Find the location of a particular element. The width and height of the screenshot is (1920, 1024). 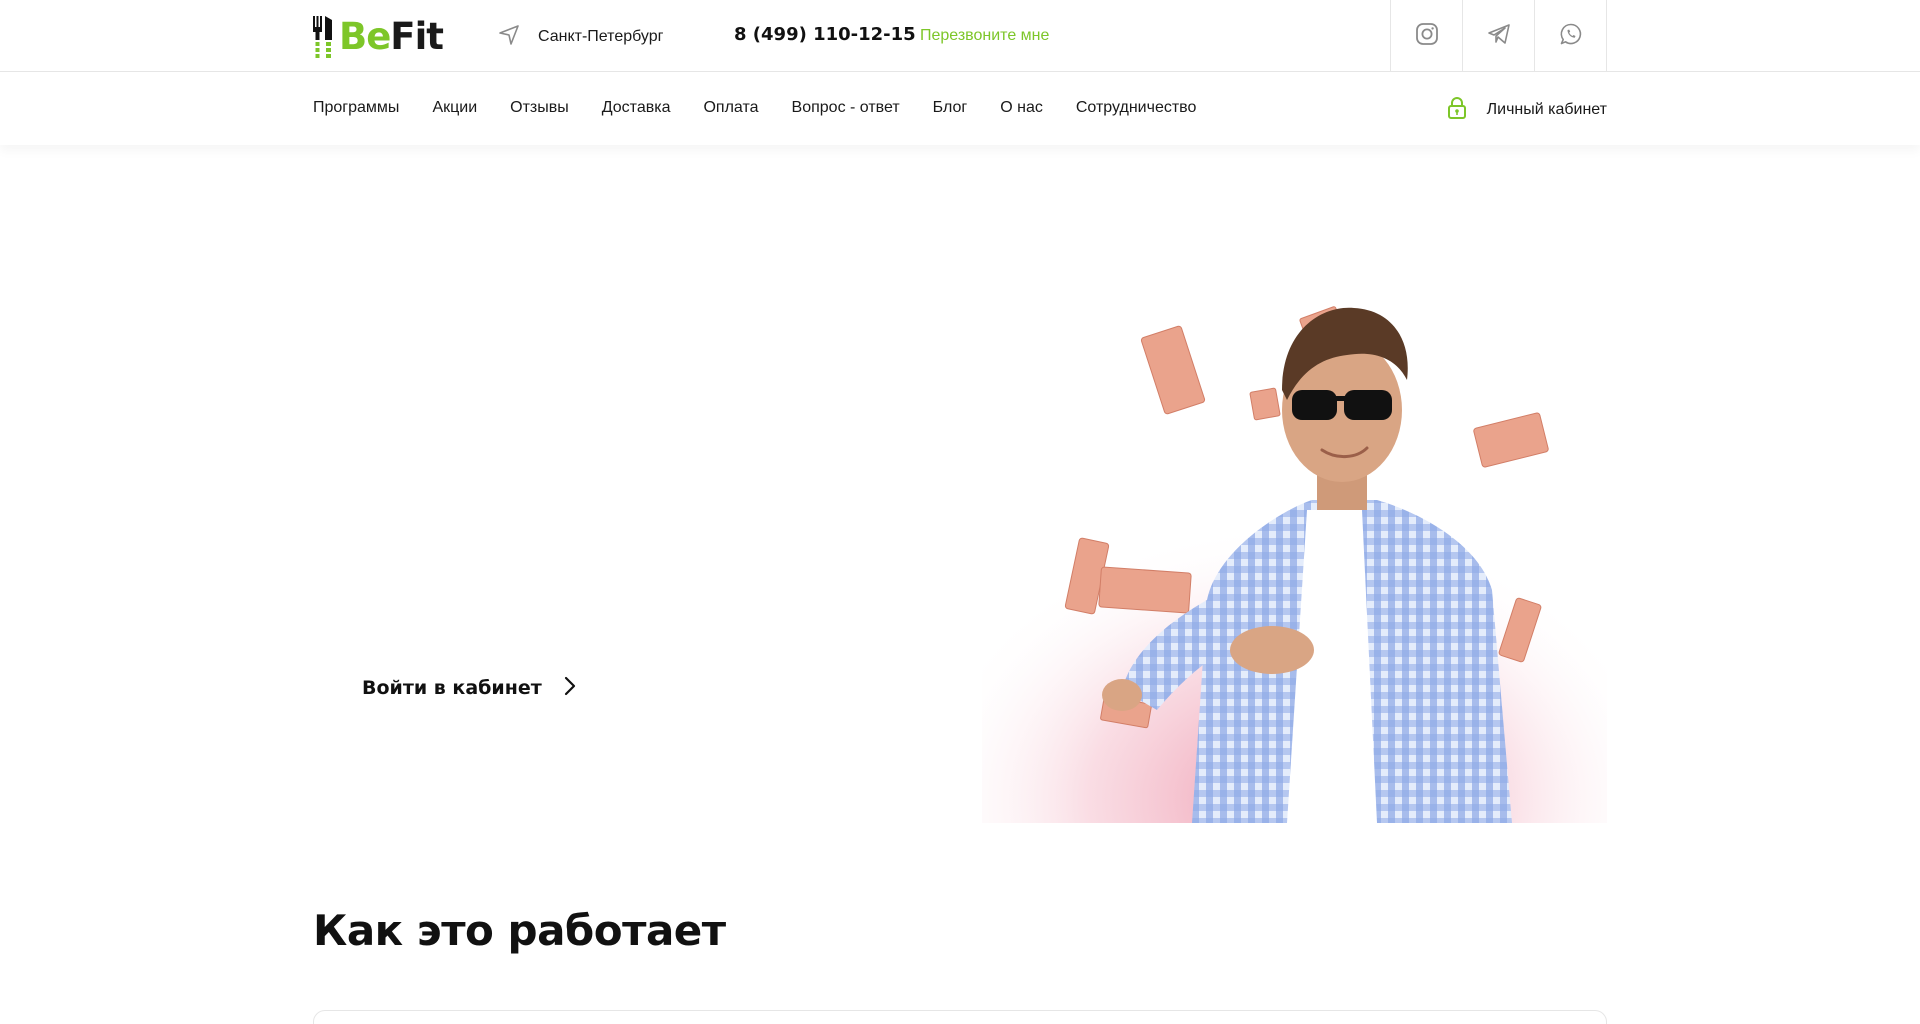

nav-item-partnership: Сотрудничество is located at coordinates (1136, 108).